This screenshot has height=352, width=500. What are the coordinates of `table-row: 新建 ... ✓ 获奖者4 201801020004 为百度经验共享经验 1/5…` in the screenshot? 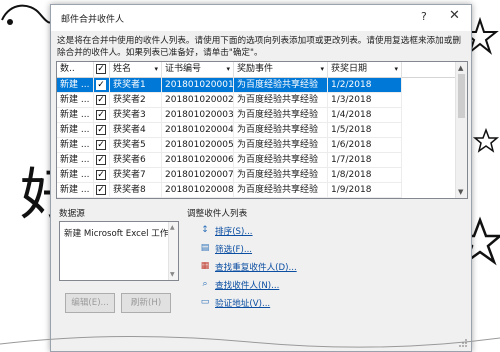 It's located at (257, 130).